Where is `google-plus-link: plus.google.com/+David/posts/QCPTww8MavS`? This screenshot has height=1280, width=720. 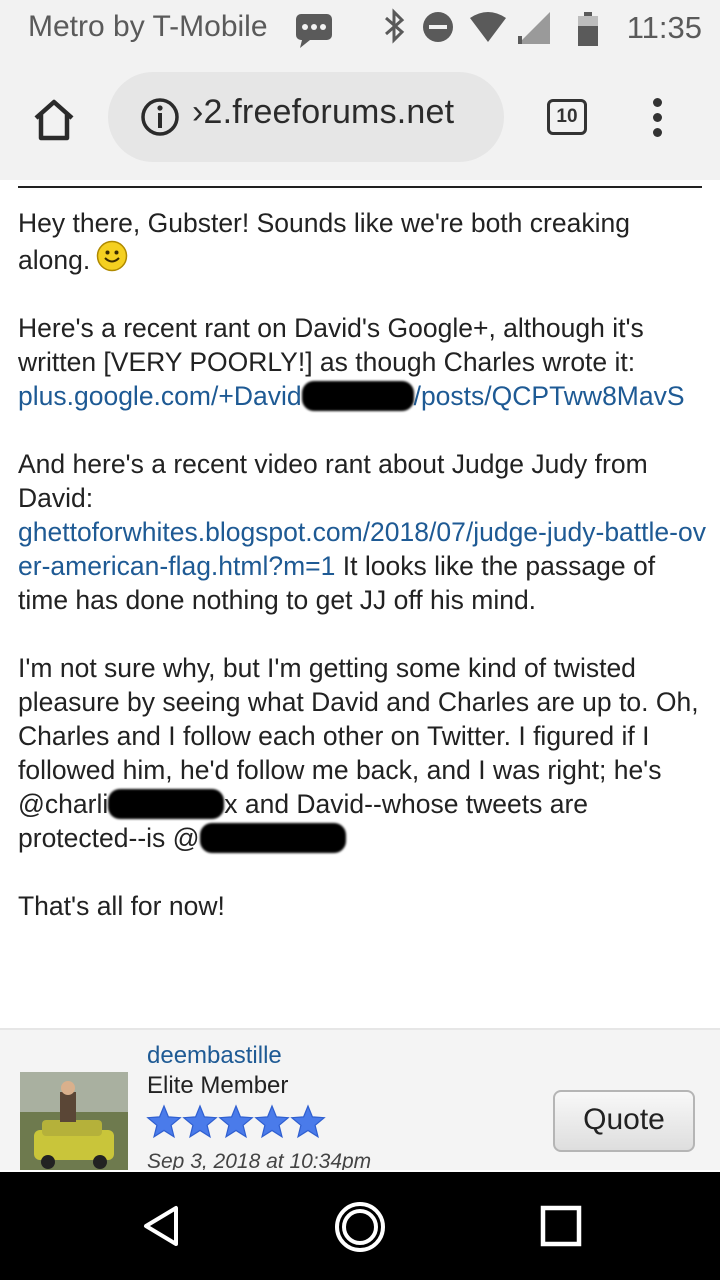
google-plus-link: plus.google.com/+David/posts/QCPTww8MavS is located at coordinates (351, 396).